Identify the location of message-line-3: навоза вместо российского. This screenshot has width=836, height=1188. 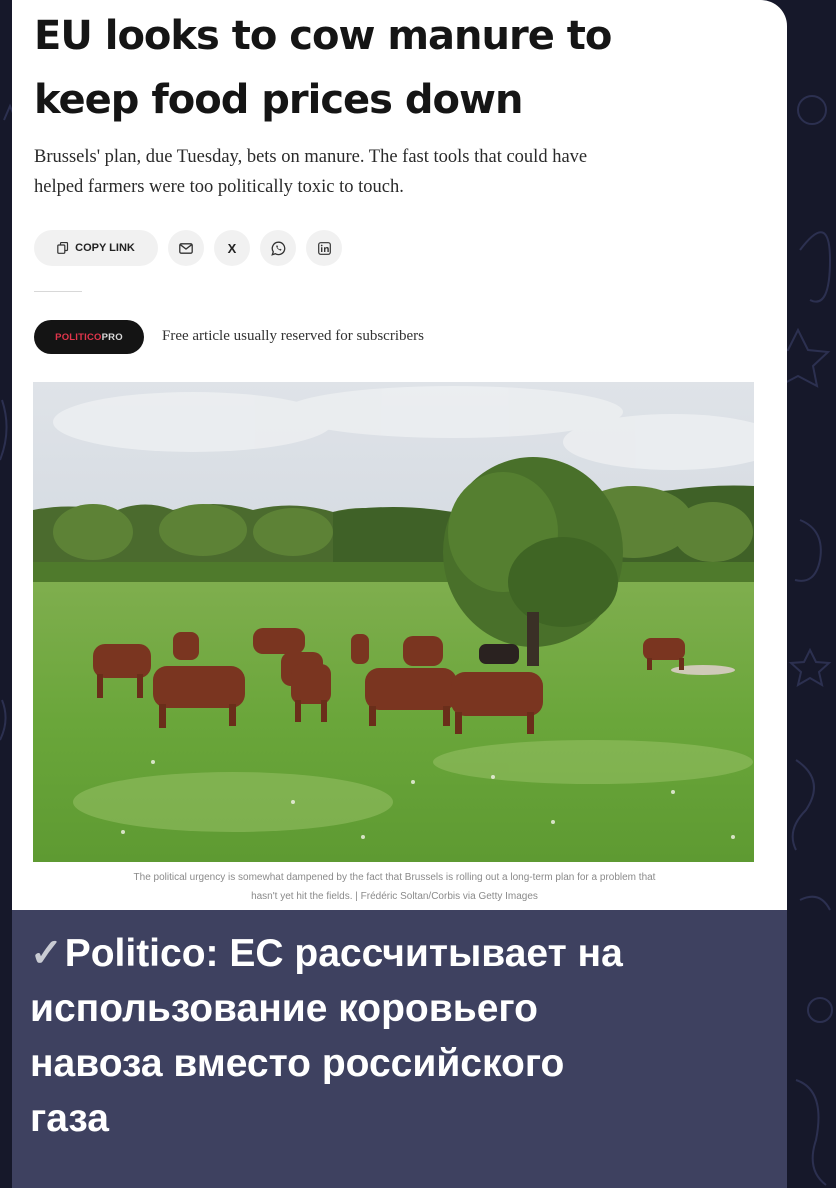
(297, 1063).